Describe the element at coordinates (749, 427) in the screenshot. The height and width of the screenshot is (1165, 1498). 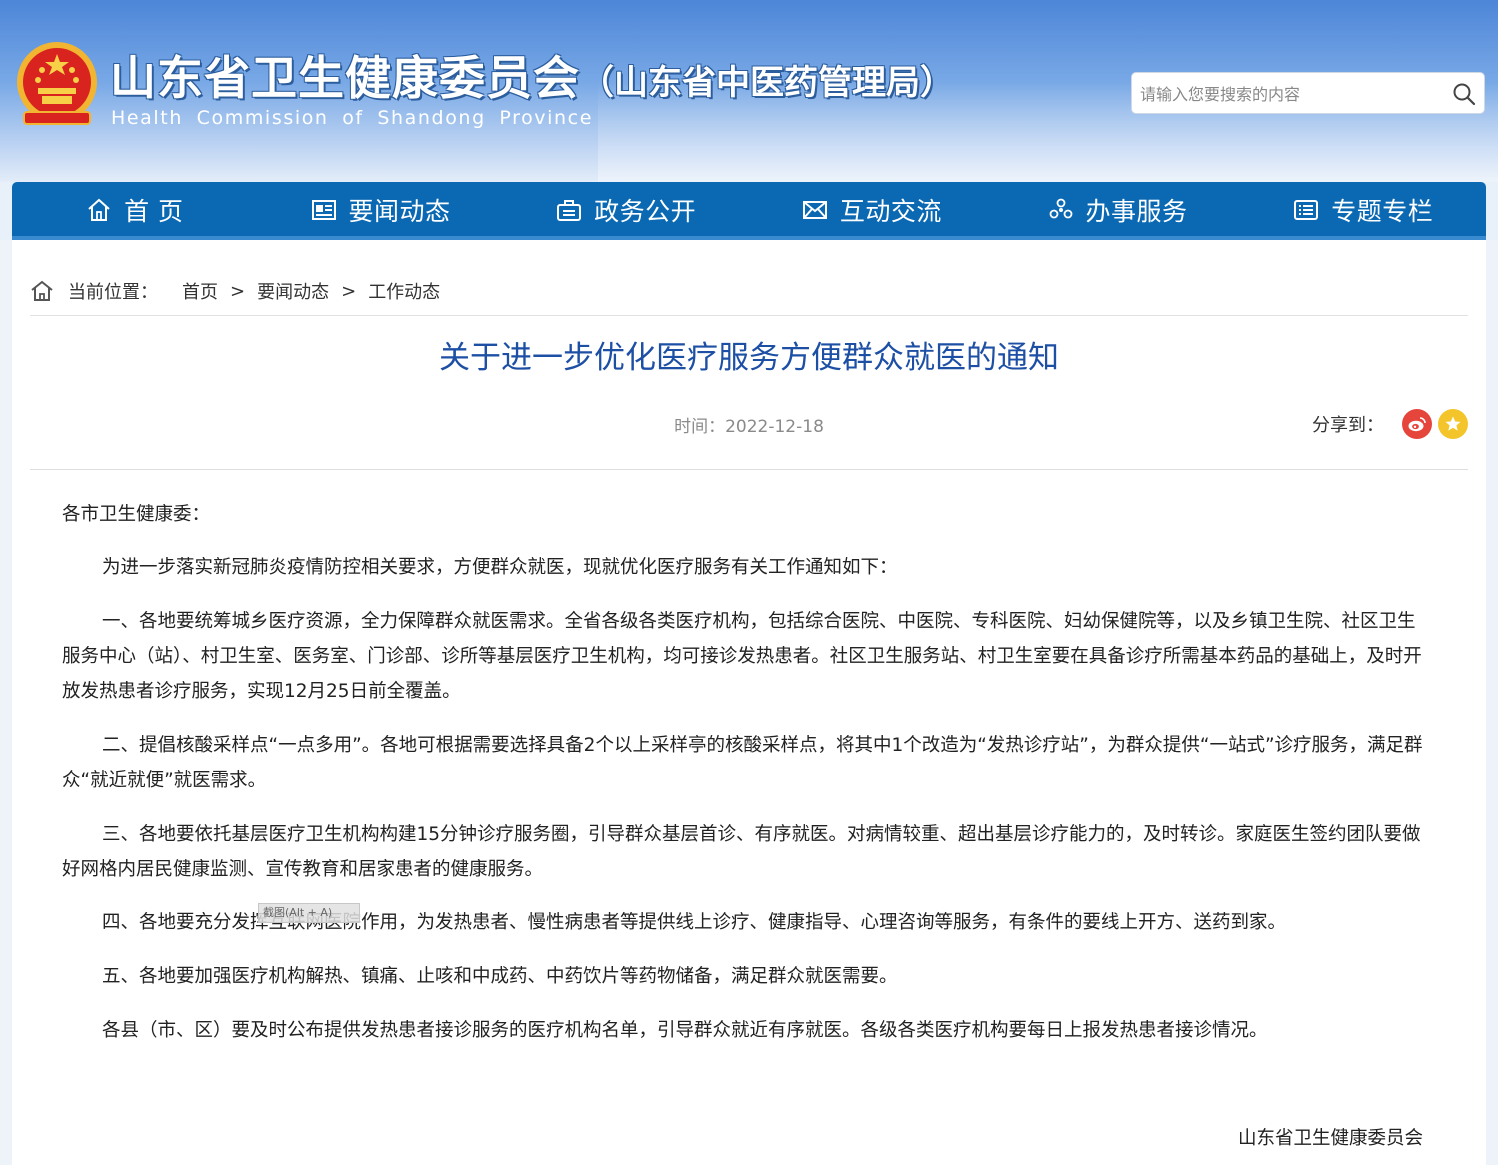
I see `publish-time: 时间：2022-12-18` at that location.